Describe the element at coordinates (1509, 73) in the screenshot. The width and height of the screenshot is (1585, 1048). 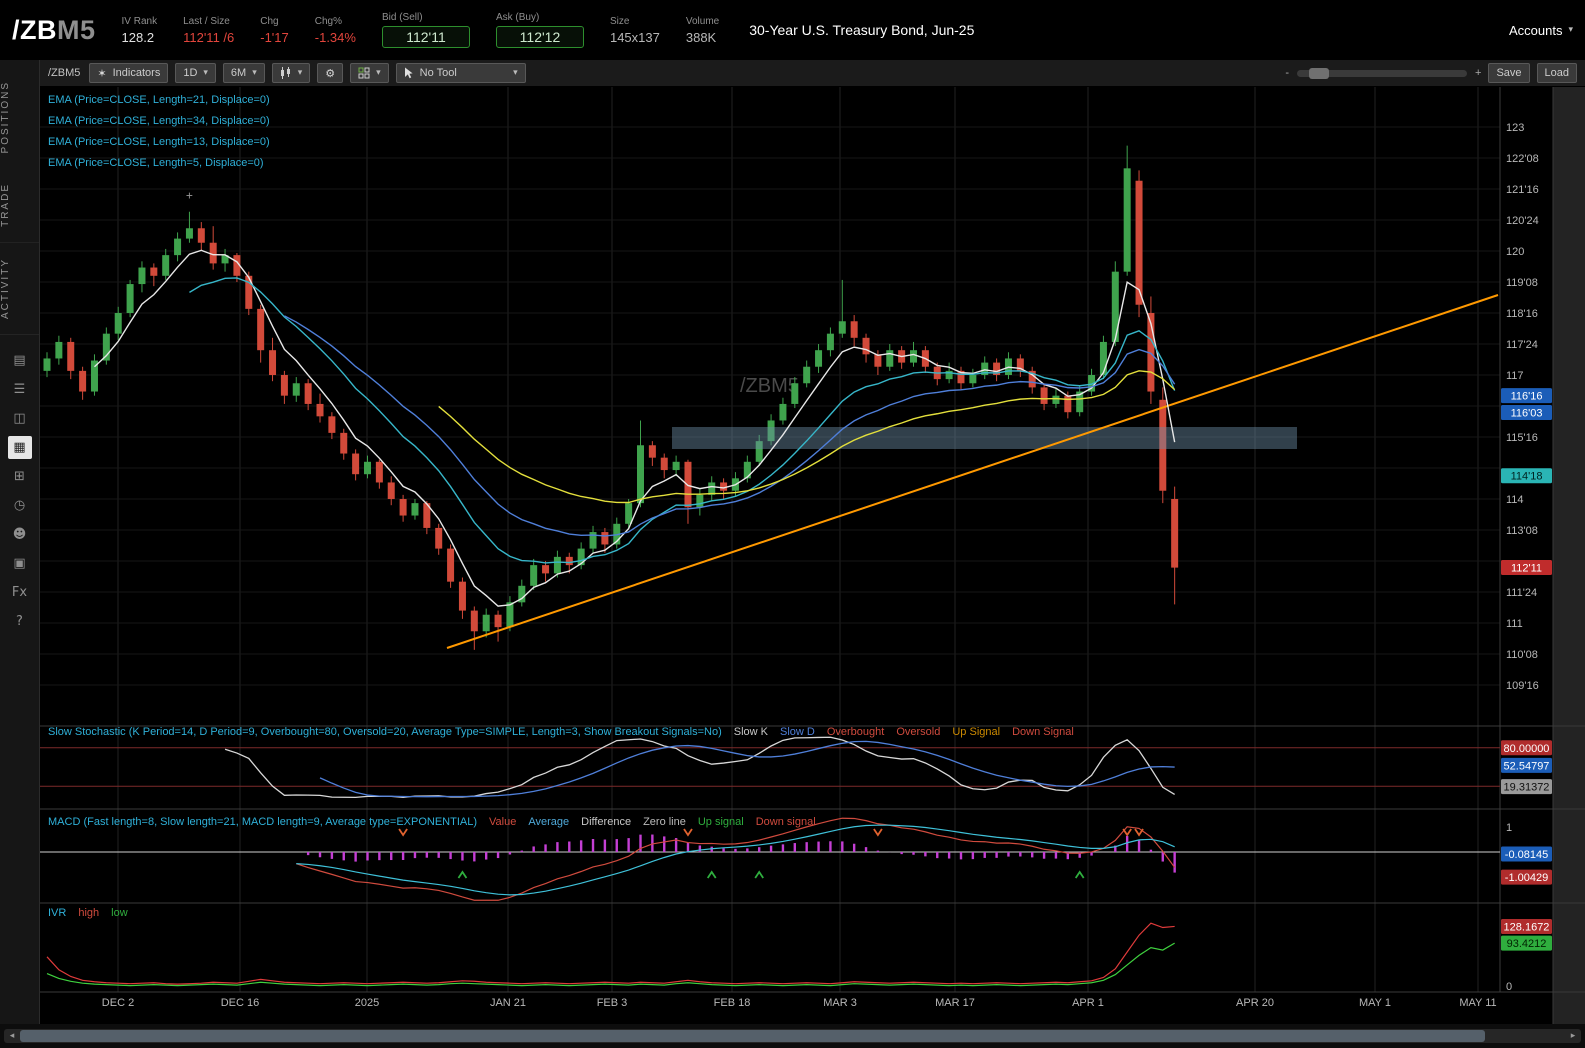
I see `save-button: Save` at that location.